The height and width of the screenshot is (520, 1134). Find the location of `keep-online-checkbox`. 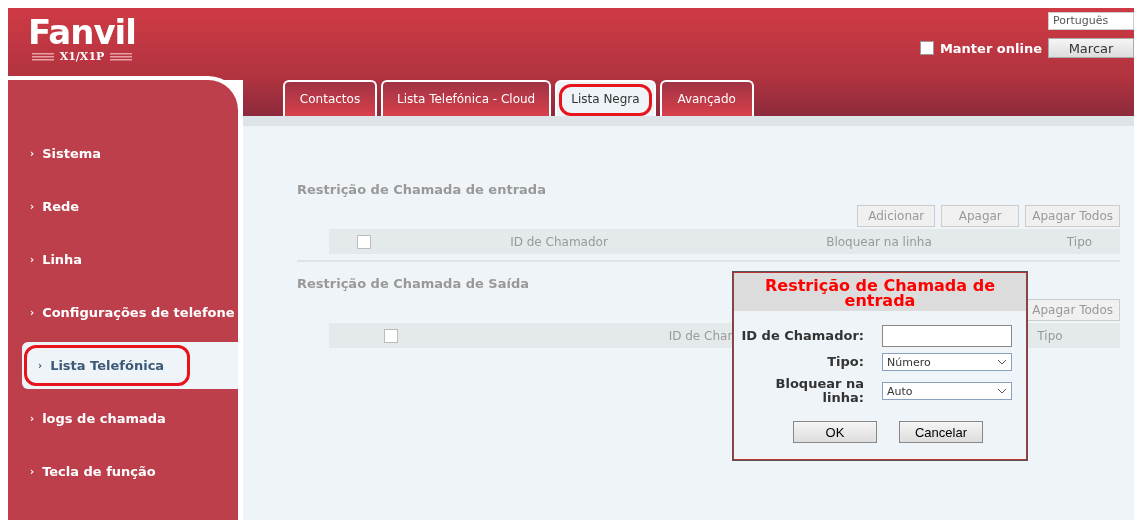

keep-online-checkbox is located at coordinates (926, 48).